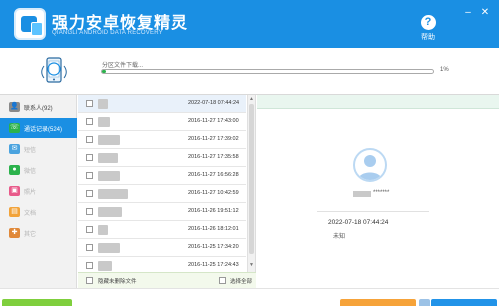  Describe the element at coordinates (213, 121) in the screenshot. I see `row-time: 2016-11-27 17:43:00` at that location.